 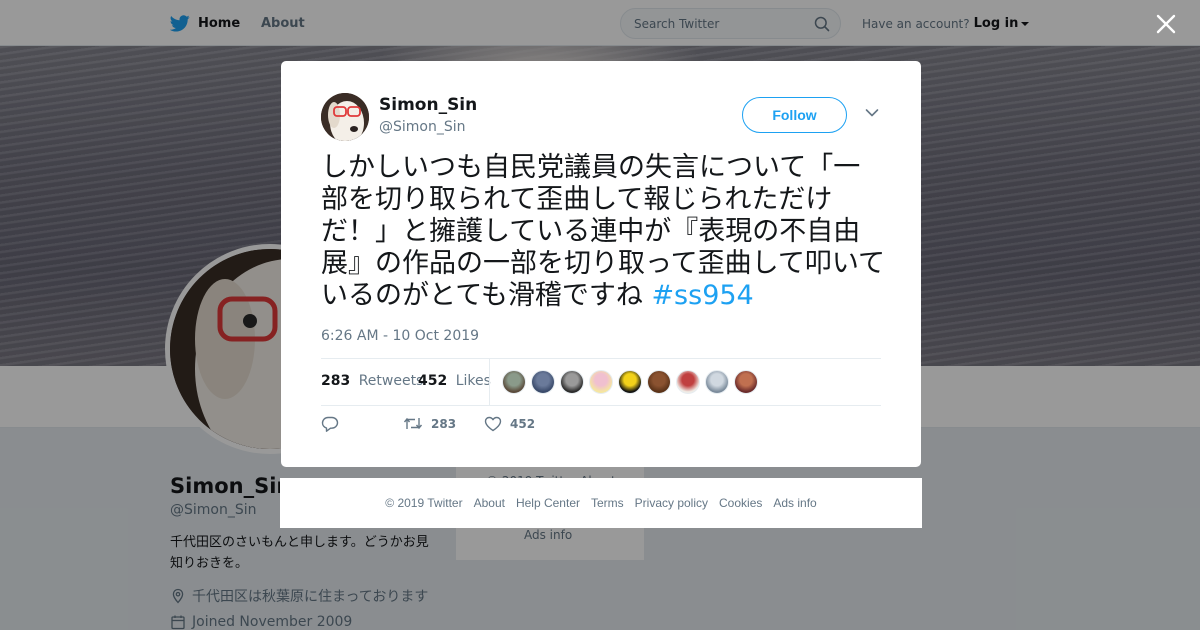 What do you see at coordinates (702, 295) in the screenshot?
I see `hashtag-link: #ss954` at bounding box center [702, 295].